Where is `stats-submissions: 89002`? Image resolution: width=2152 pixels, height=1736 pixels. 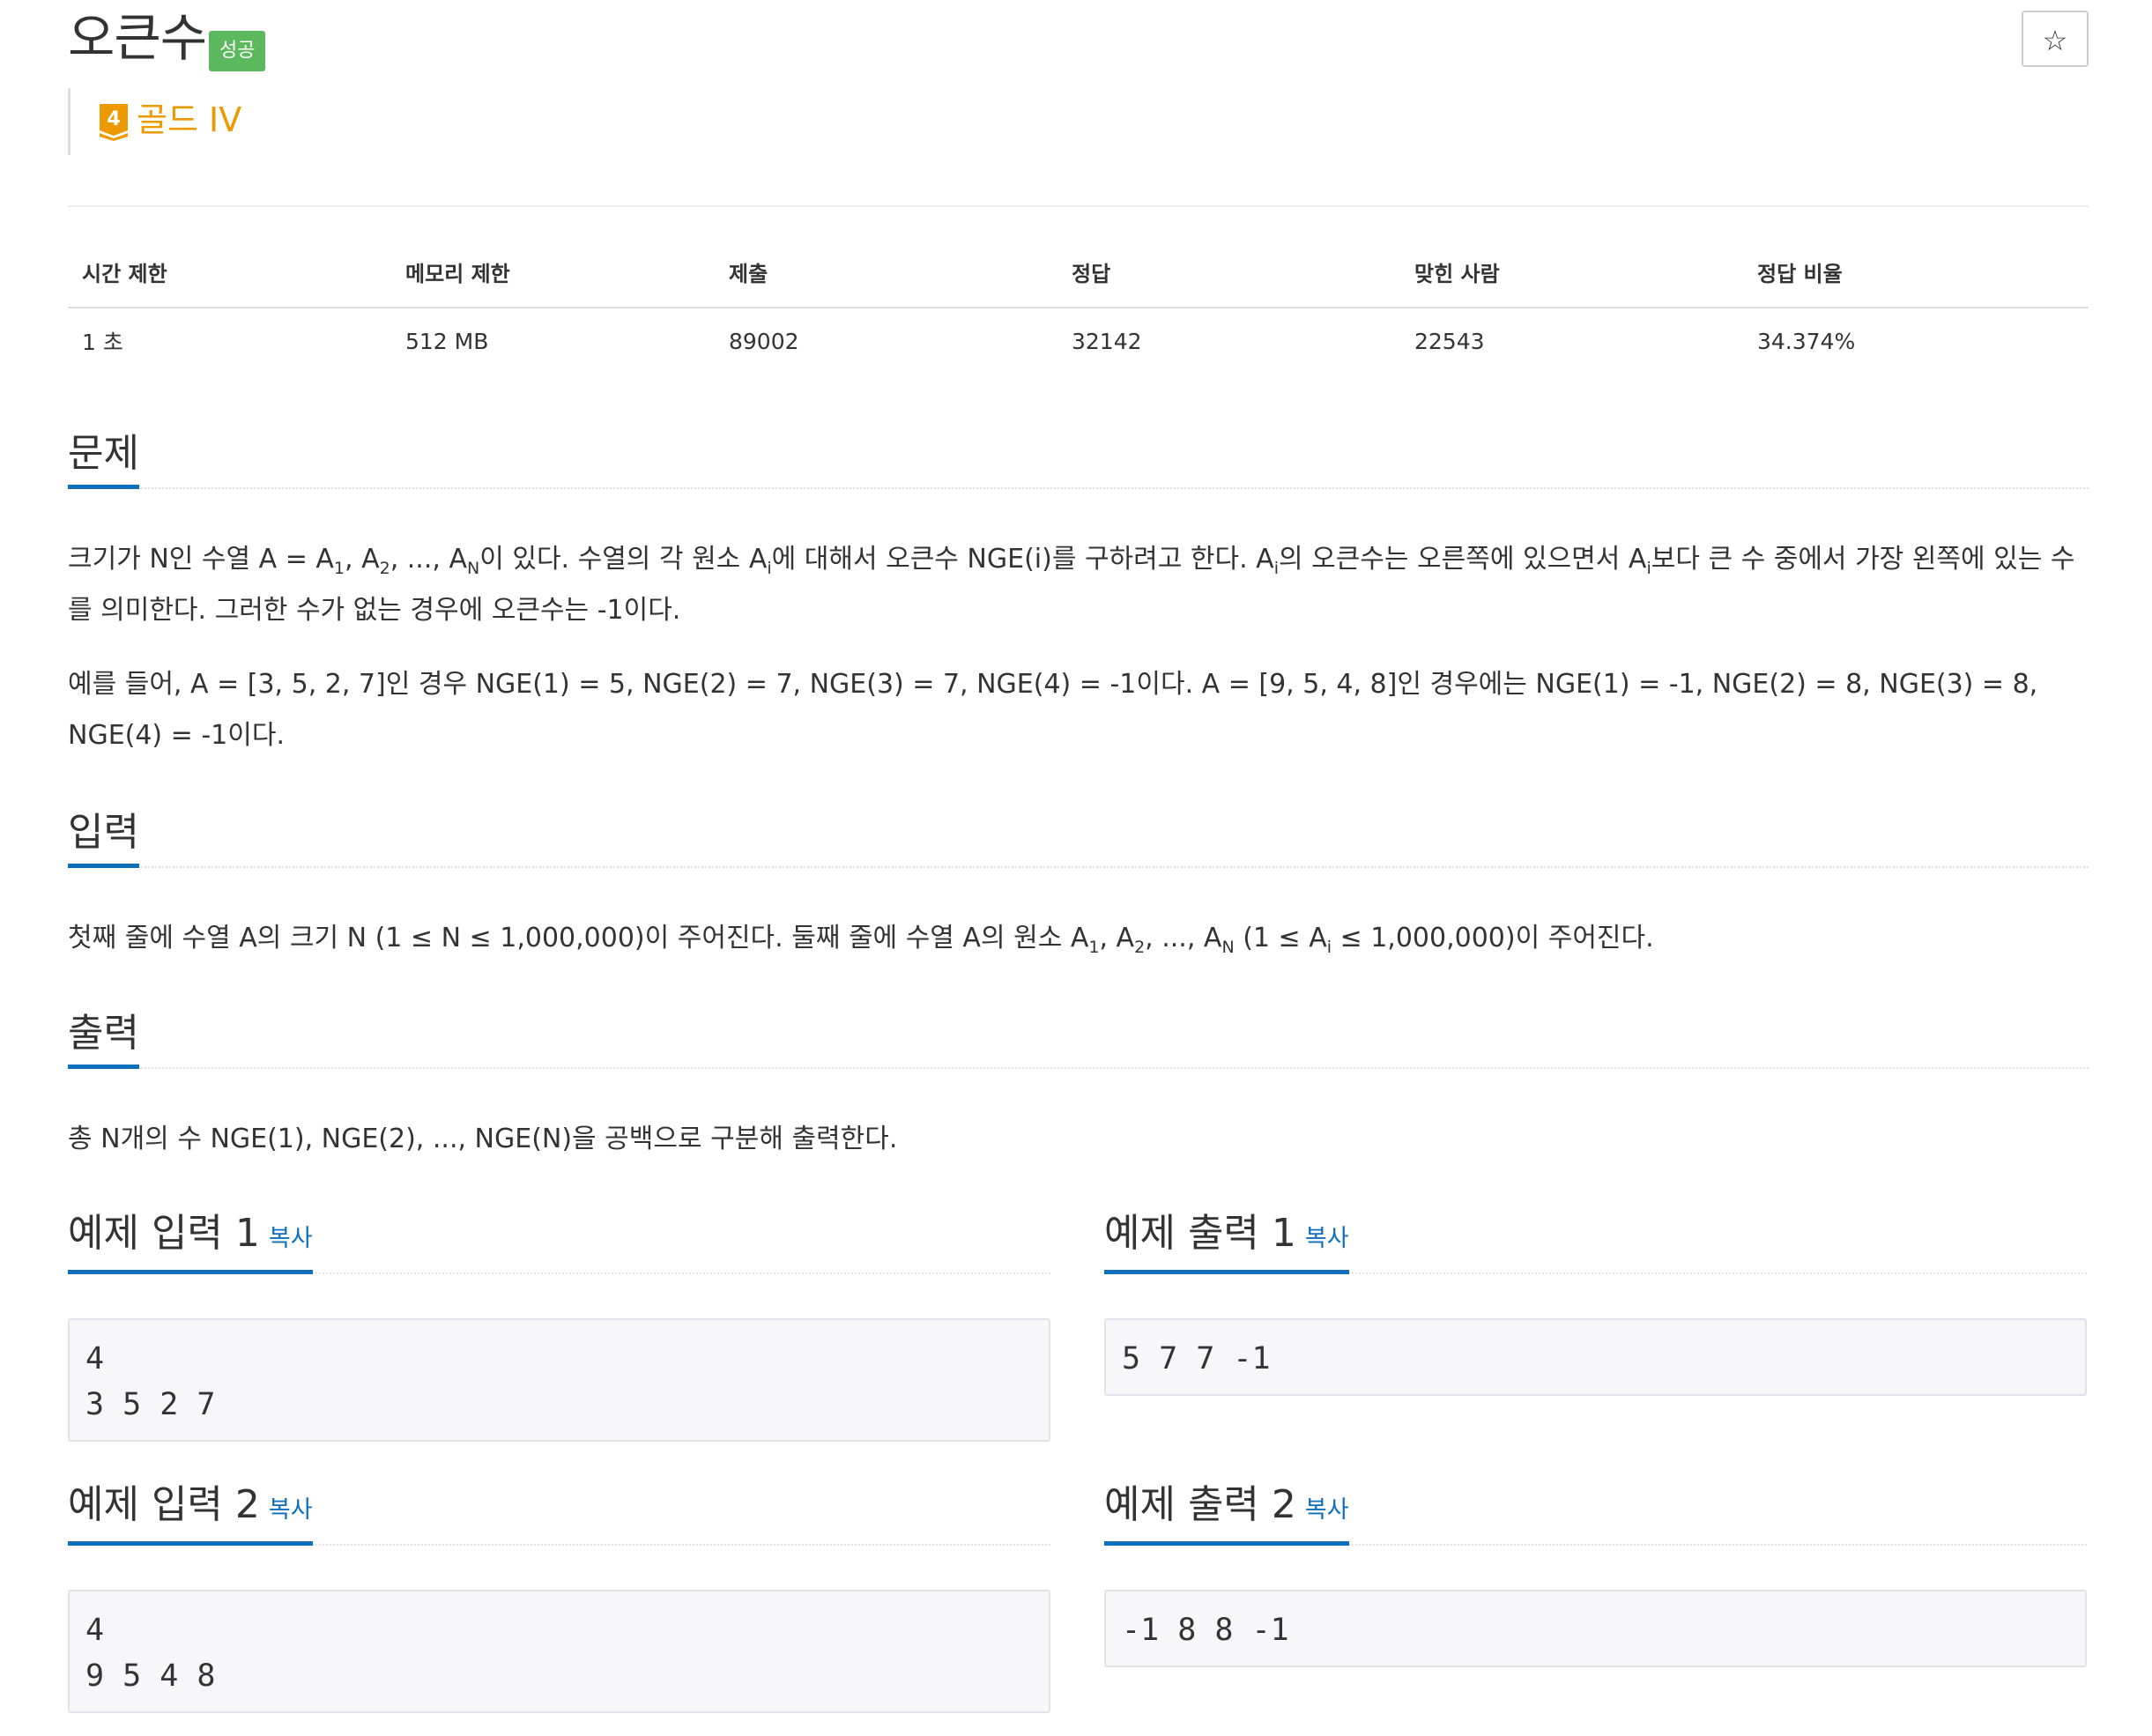
stats-submissions: 89002 is located at coordinates (886, 341).